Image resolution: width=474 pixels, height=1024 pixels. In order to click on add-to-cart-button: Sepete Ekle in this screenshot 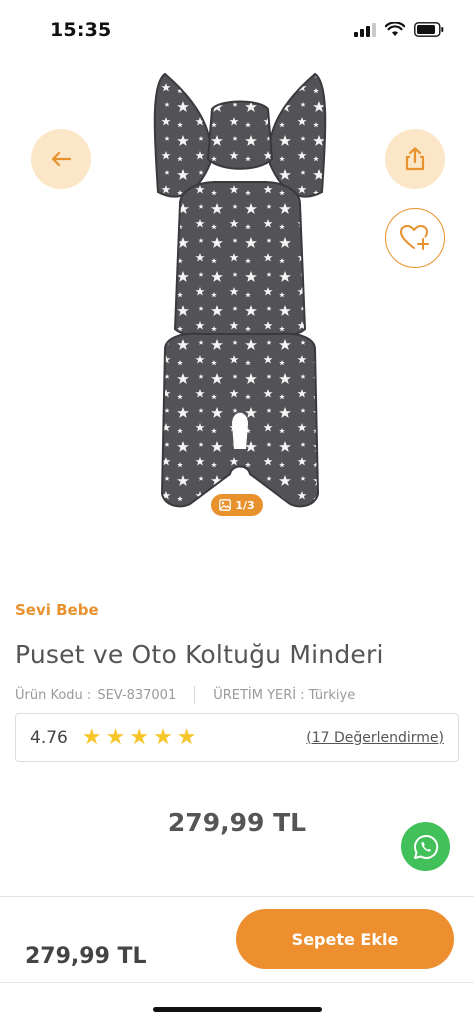, I will do `click(345, 939)`.